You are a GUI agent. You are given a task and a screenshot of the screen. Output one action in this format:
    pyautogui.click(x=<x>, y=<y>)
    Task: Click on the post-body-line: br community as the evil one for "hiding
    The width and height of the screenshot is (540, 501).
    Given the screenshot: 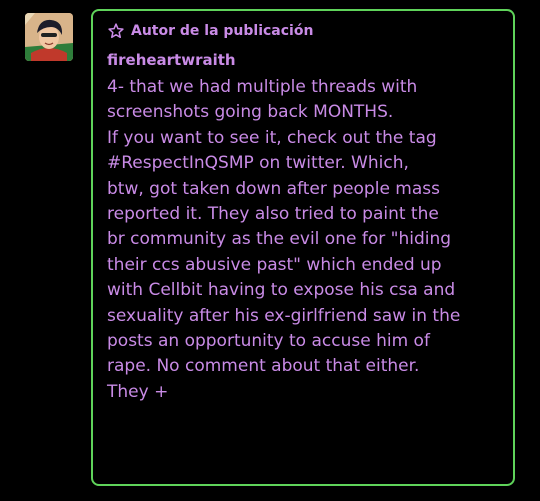 What is the action you would take?
    pyautogui.click(x=279, y=239)
    